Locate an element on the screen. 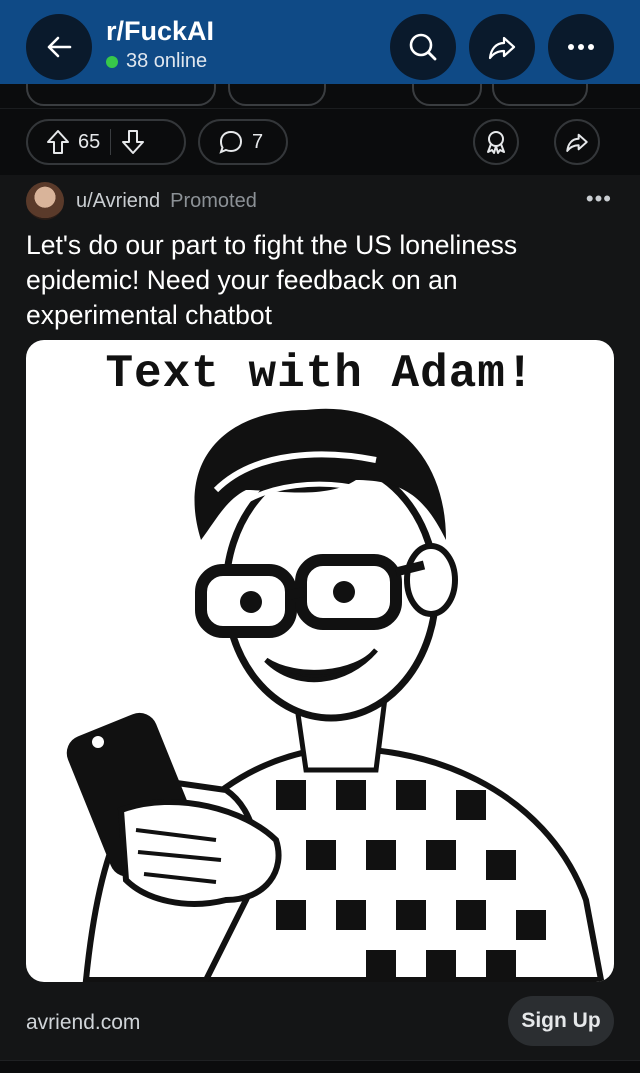  back-button is located at coordinates (59, 47).